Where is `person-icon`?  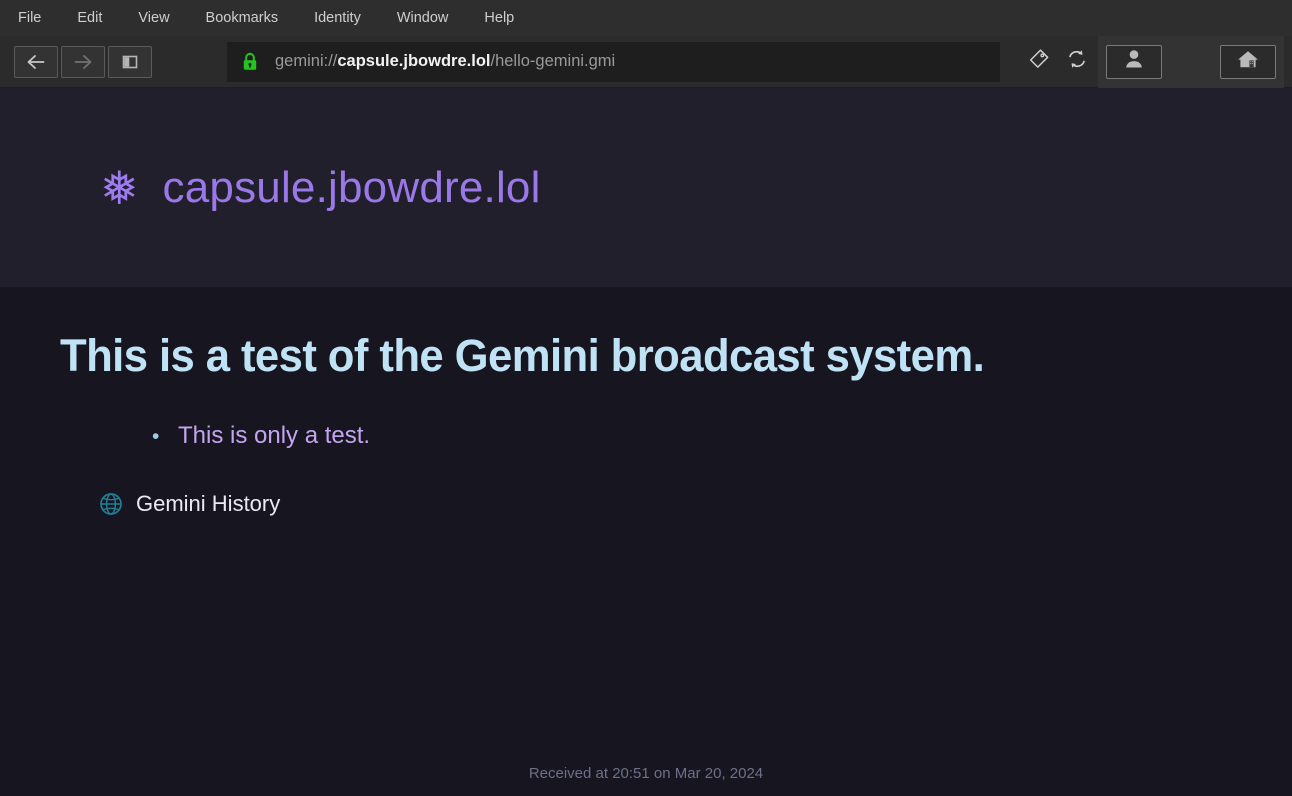 person-icon is located at coordinates (1134, 61).